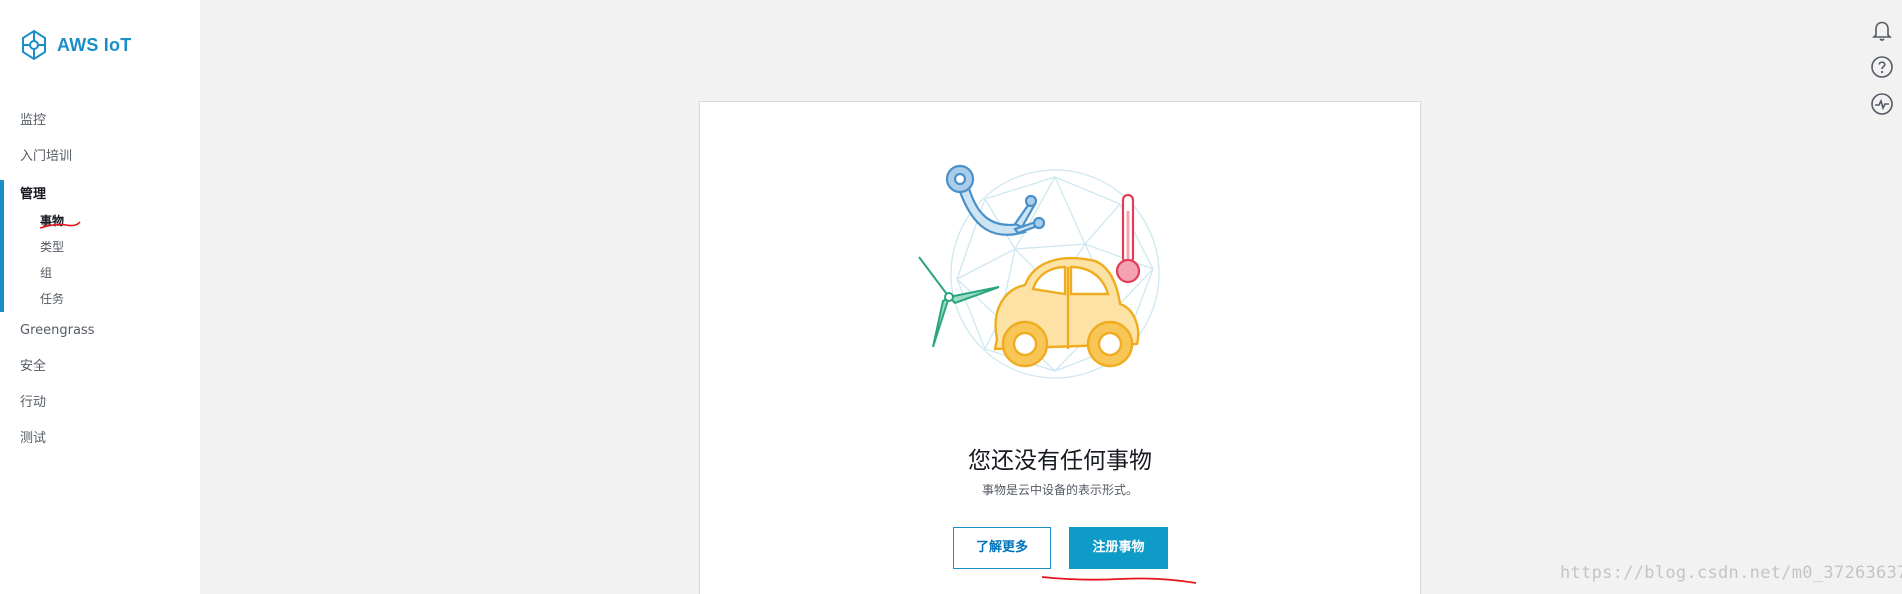  Describe the element at coordinates (94, 44) in the screenshot. I see `brand-name: AWS IoT` at that location.